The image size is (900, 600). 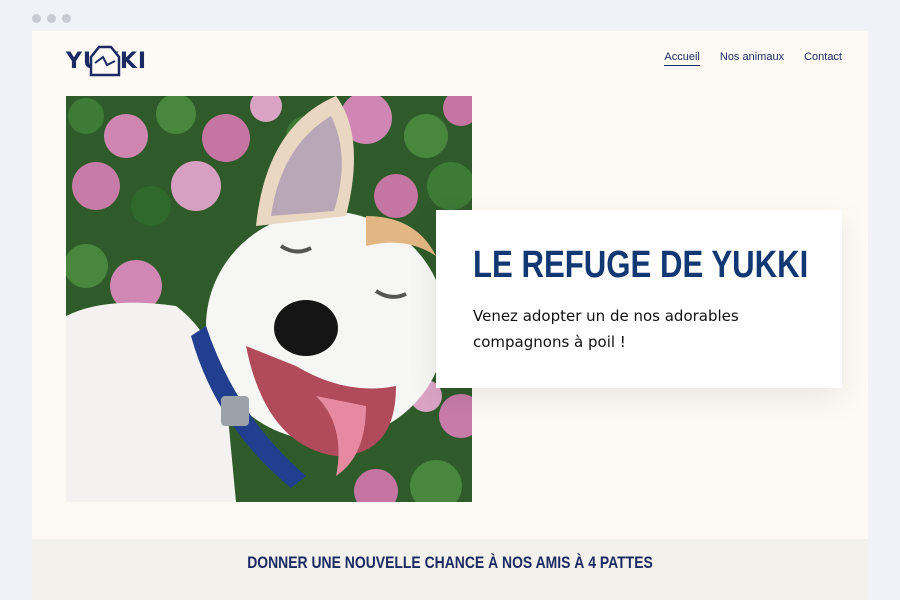 I want to click on nav-accueil: Accueil, so click(x=682, y=58).